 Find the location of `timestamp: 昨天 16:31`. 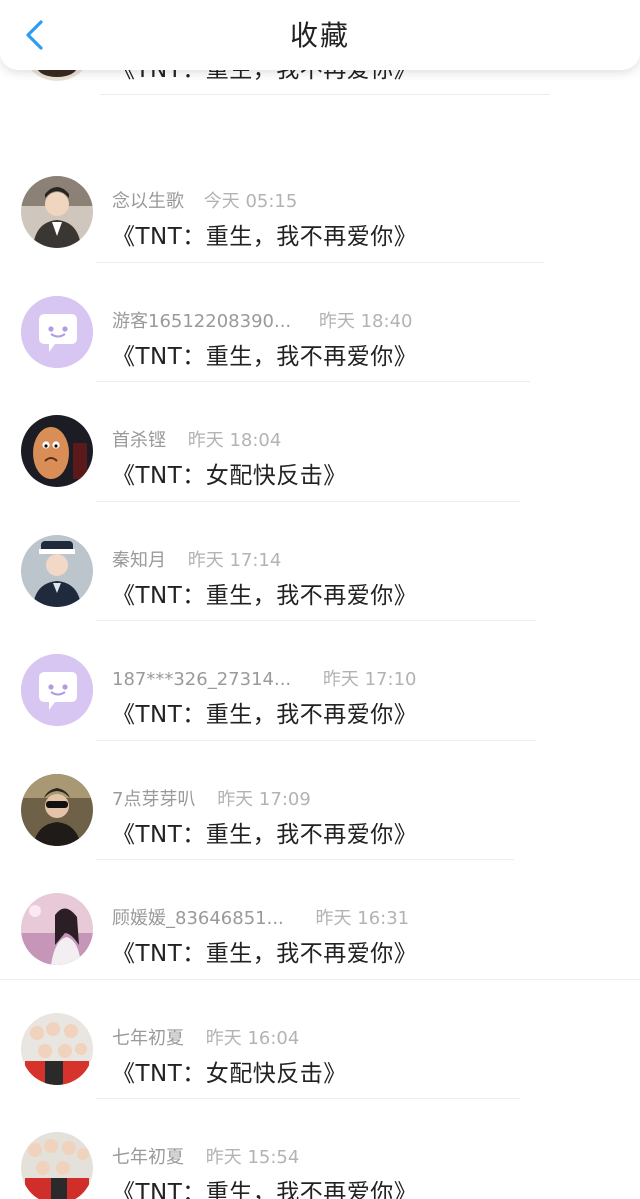

timestamp: 昨天 16:31 is located at coordinates (362, 918).